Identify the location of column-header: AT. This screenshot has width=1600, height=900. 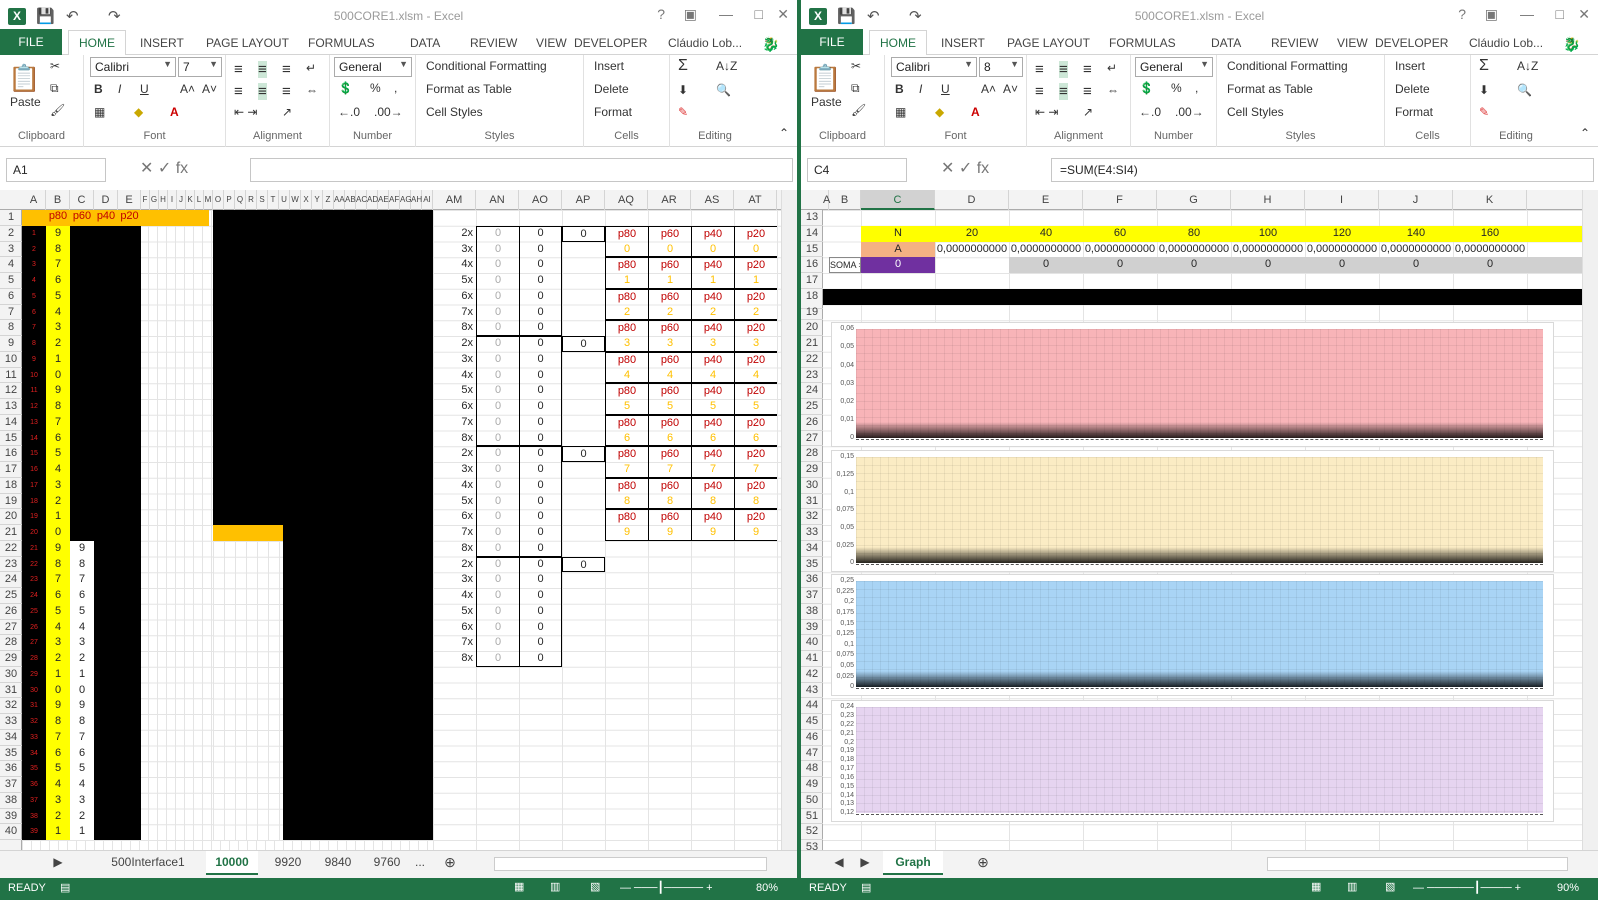
(755, 200).